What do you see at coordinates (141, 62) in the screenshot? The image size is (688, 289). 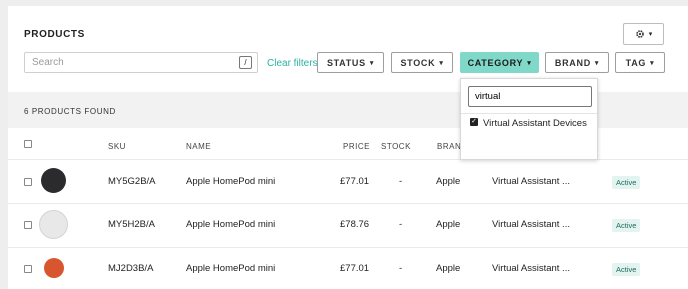 I see `search-input` at bounding box center [141, 62].